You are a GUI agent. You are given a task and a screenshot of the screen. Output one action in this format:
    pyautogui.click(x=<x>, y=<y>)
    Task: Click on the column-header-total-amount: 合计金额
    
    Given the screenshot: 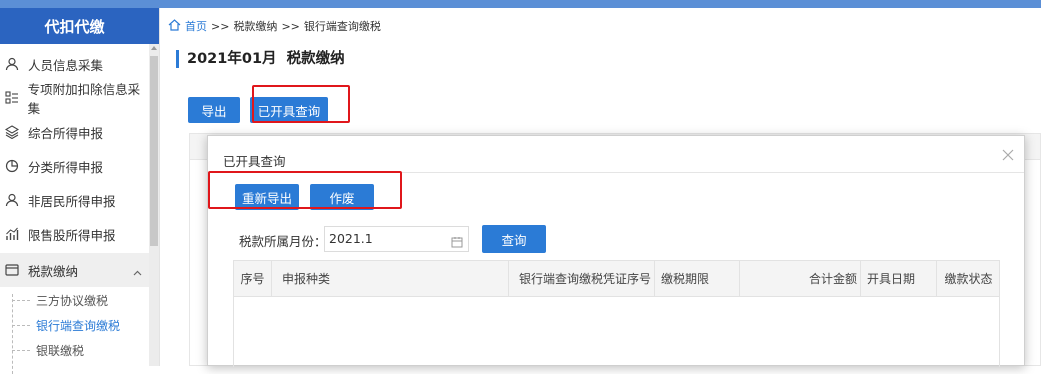 What is the action you would take?
    pyautogui.click(x=800, y=279)
    